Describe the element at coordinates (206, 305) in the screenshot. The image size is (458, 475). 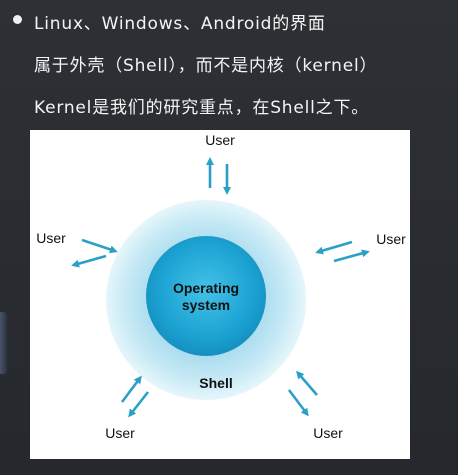
I see `core-label-line-2: system` at that location.